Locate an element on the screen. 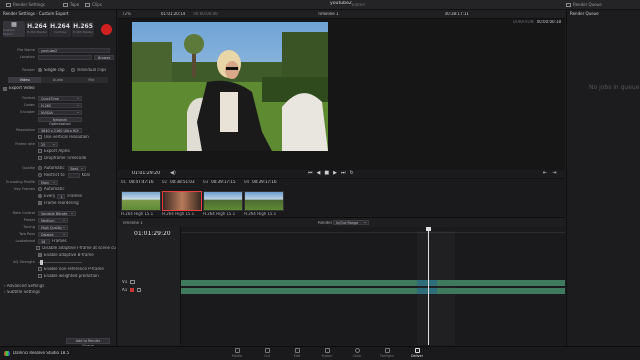  lookahead-input: 16 is located at coordinates (44, 241).